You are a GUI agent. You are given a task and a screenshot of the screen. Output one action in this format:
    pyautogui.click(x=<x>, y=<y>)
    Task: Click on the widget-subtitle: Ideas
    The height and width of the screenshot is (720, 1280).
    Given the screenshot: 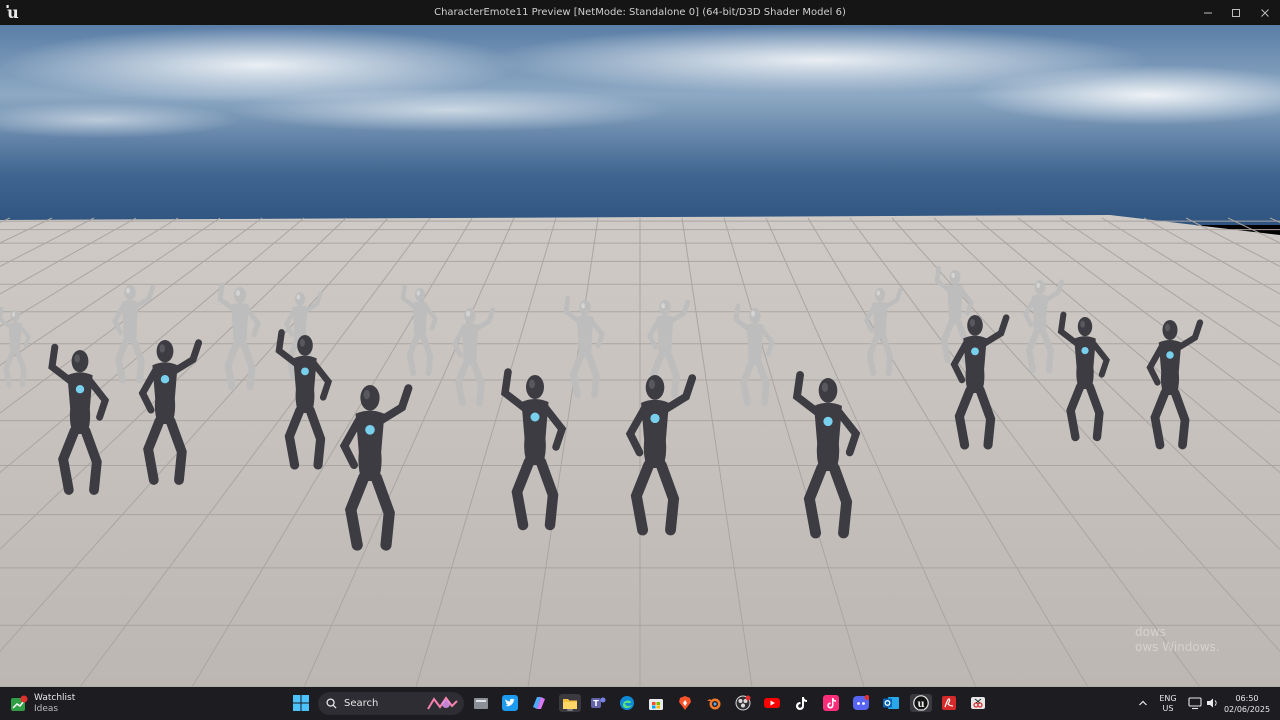 What is the action you would take?
    pyautogui.click(x=46, y=709)
    